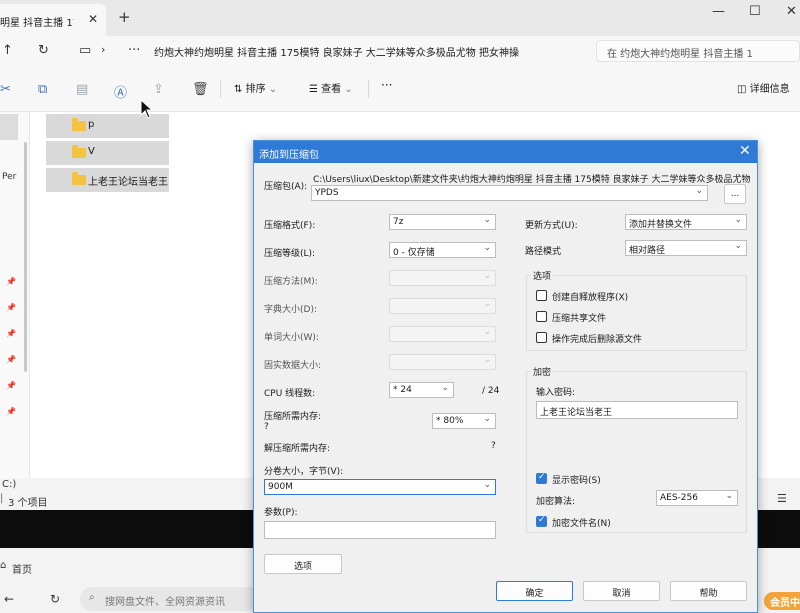 The width and height of the screenshot is (800, 613). I want to click on nav-scrollbar, so click(25, 257).